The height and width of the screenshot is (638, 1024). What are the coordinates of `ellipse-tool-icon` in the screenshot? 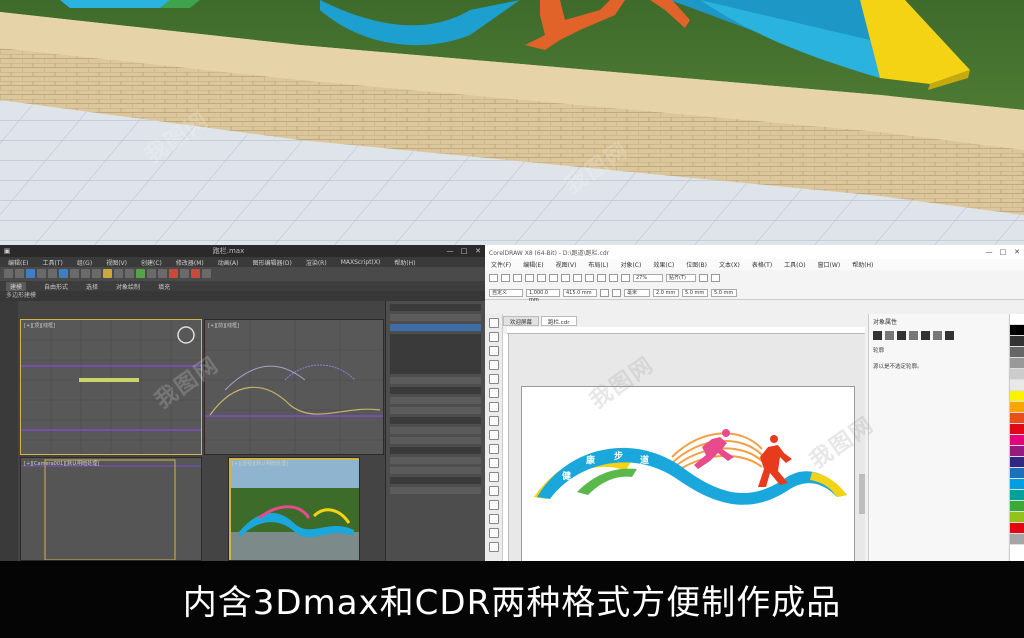 It's located at (494, 421).